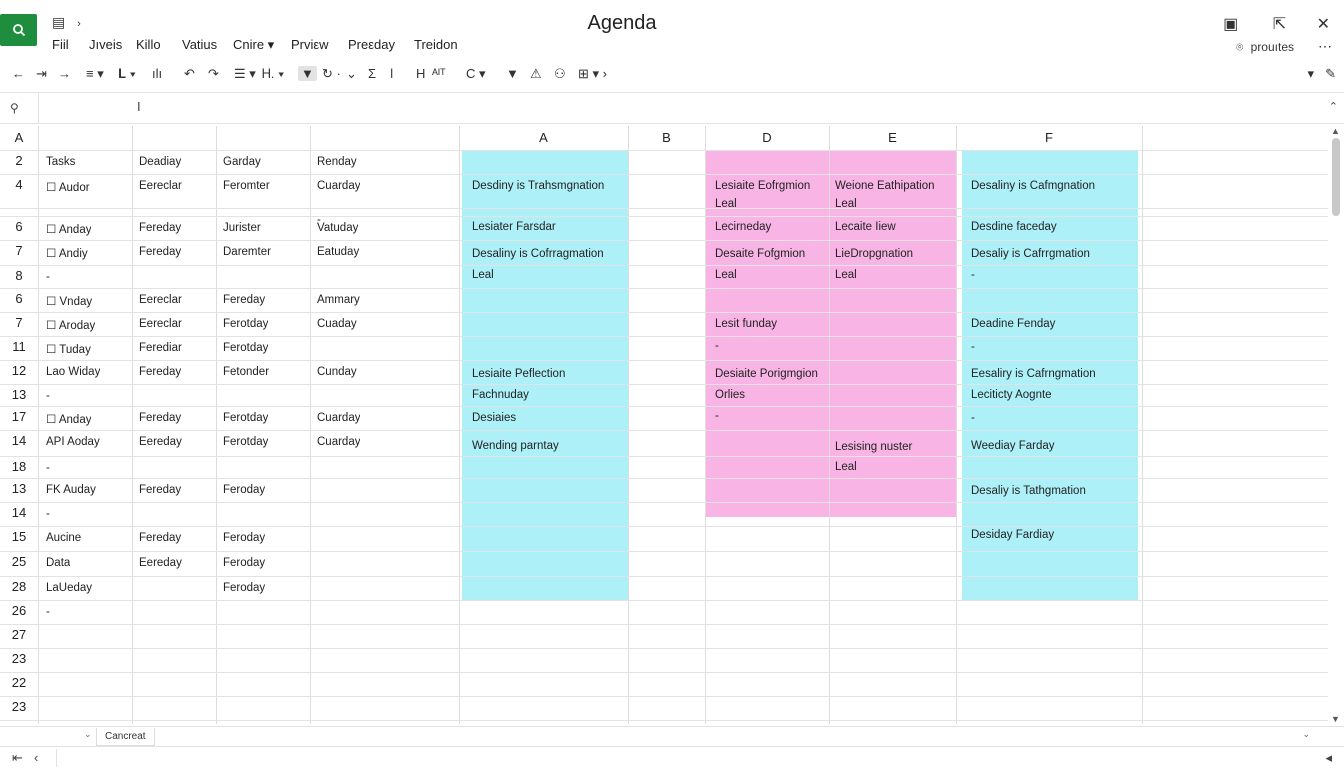 The image size is (1344, 769). What do you see at coordinates (273, 74) in the screenshot?
I see `format-icon: Ꮋ. ▾` at bounding box center [273, 74].